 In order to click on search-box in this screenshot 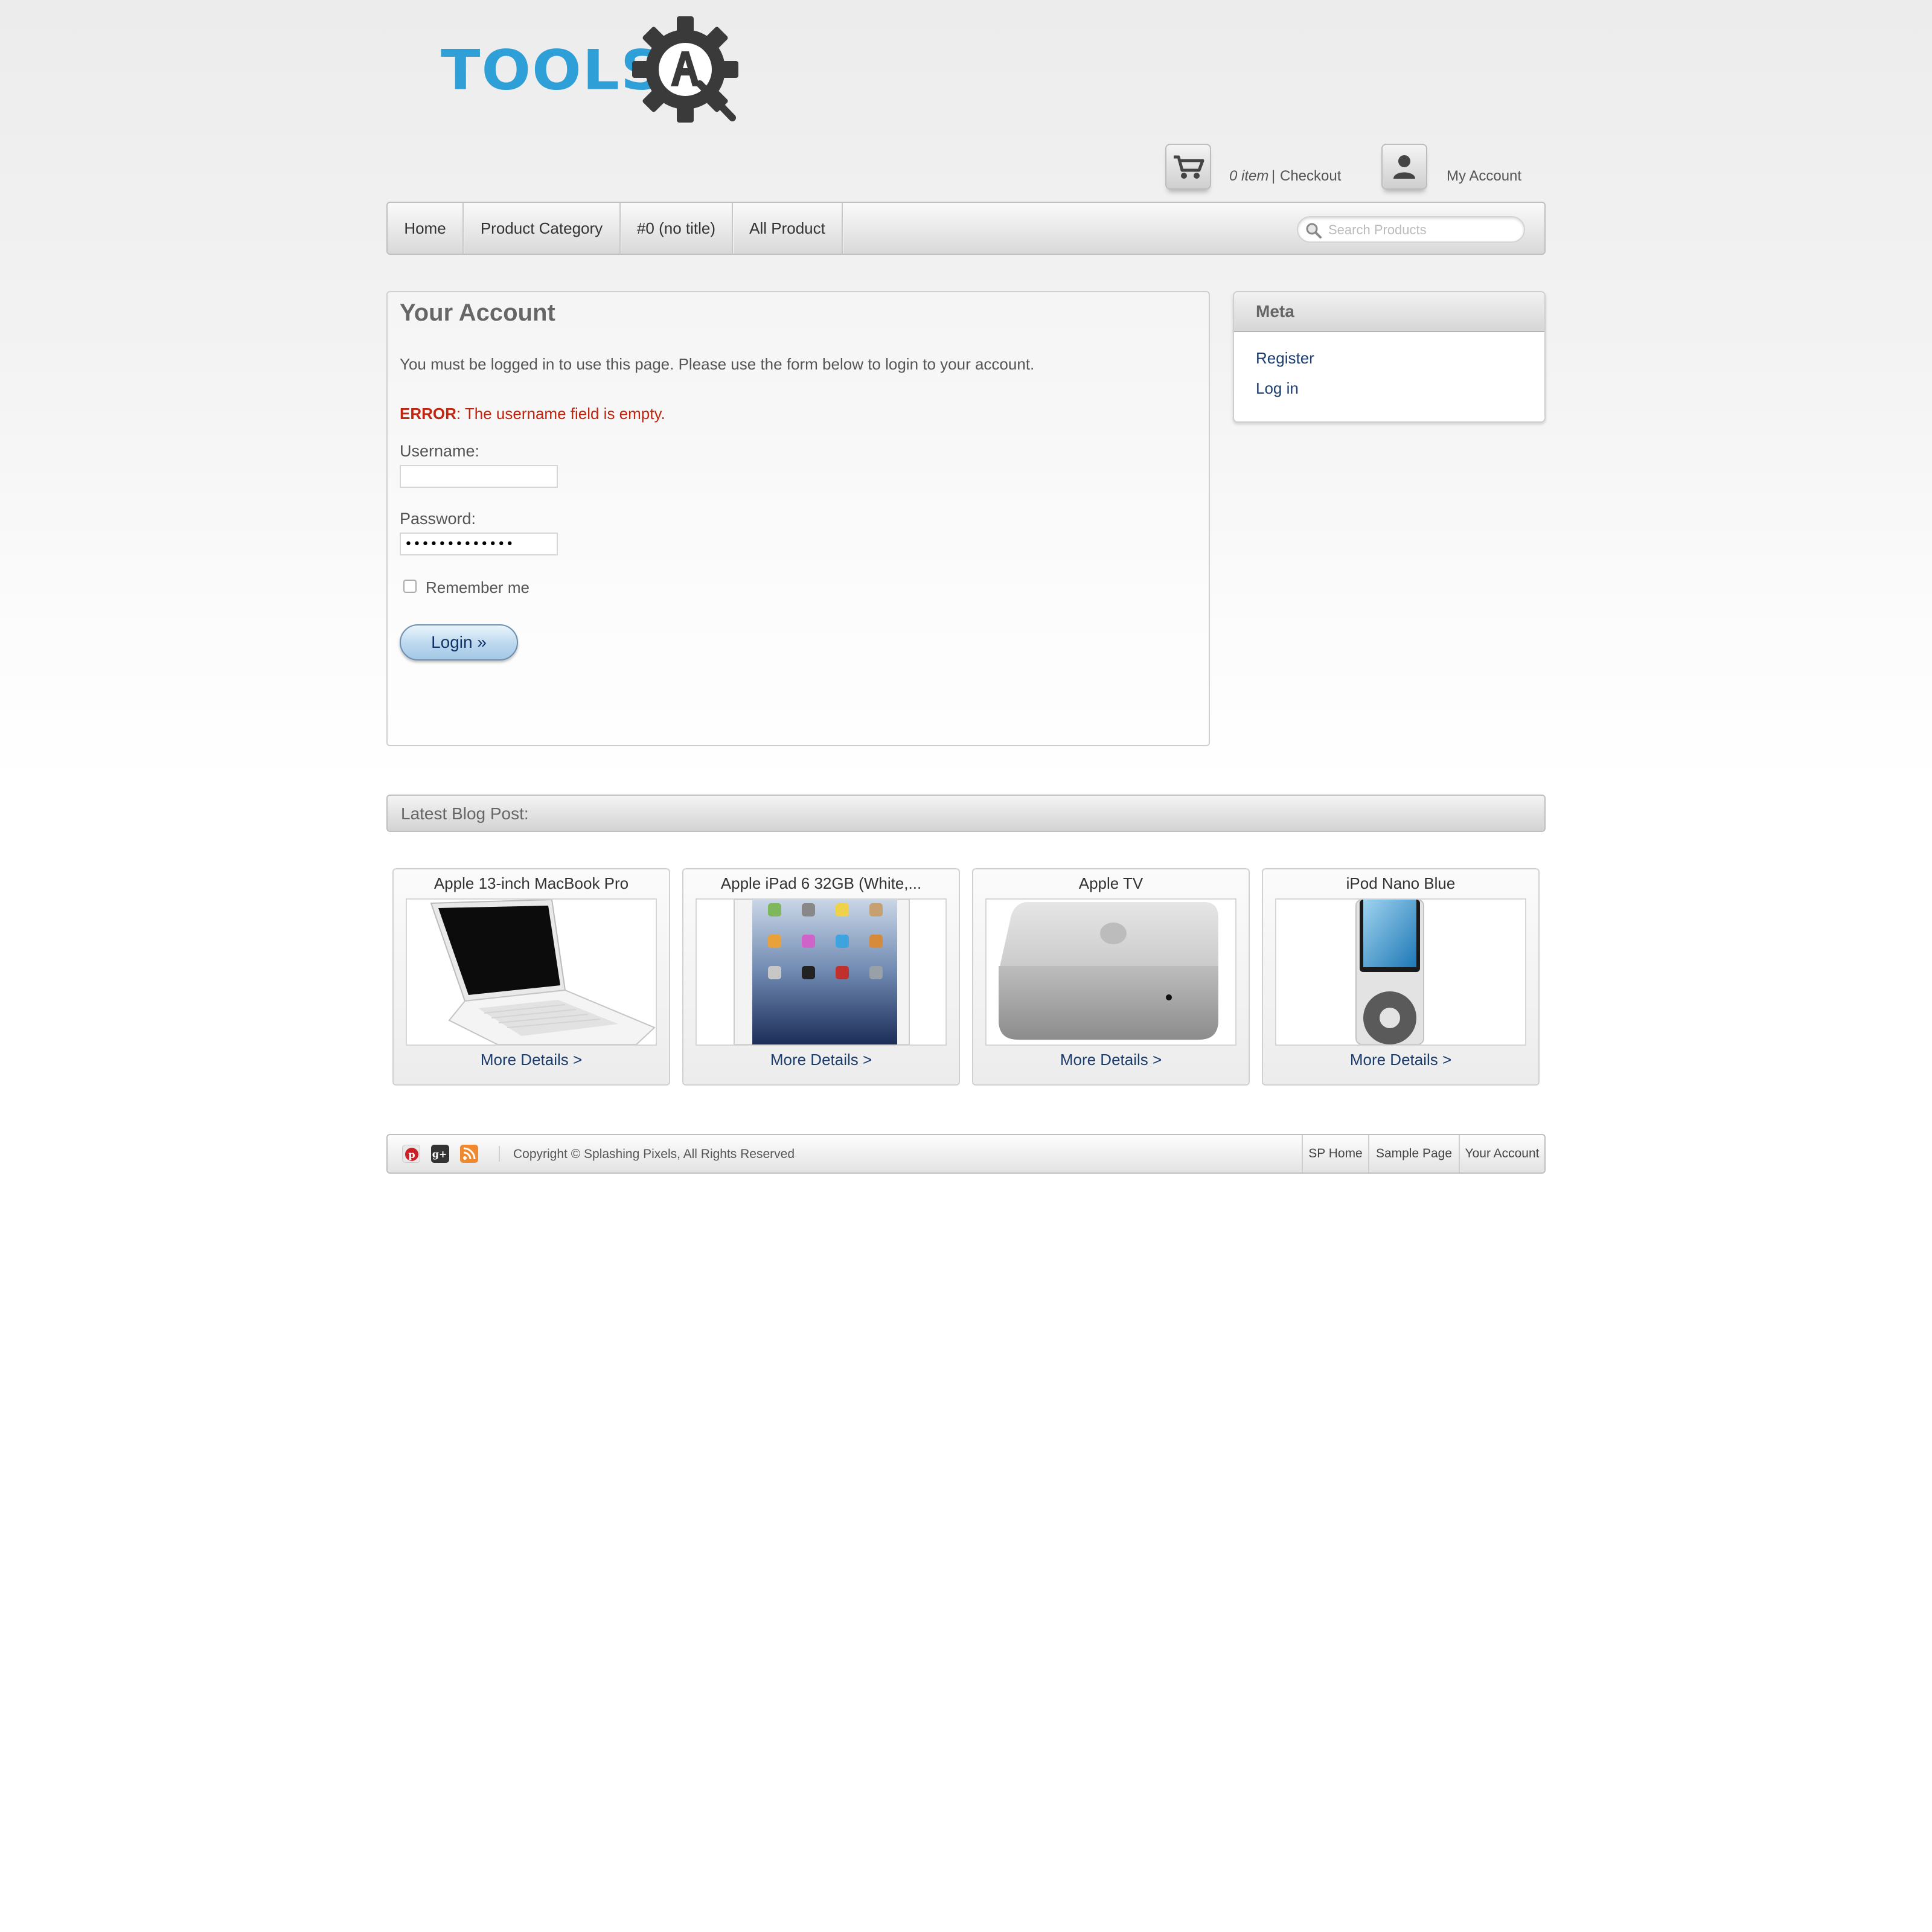, I will do `click(1411, 230)`.